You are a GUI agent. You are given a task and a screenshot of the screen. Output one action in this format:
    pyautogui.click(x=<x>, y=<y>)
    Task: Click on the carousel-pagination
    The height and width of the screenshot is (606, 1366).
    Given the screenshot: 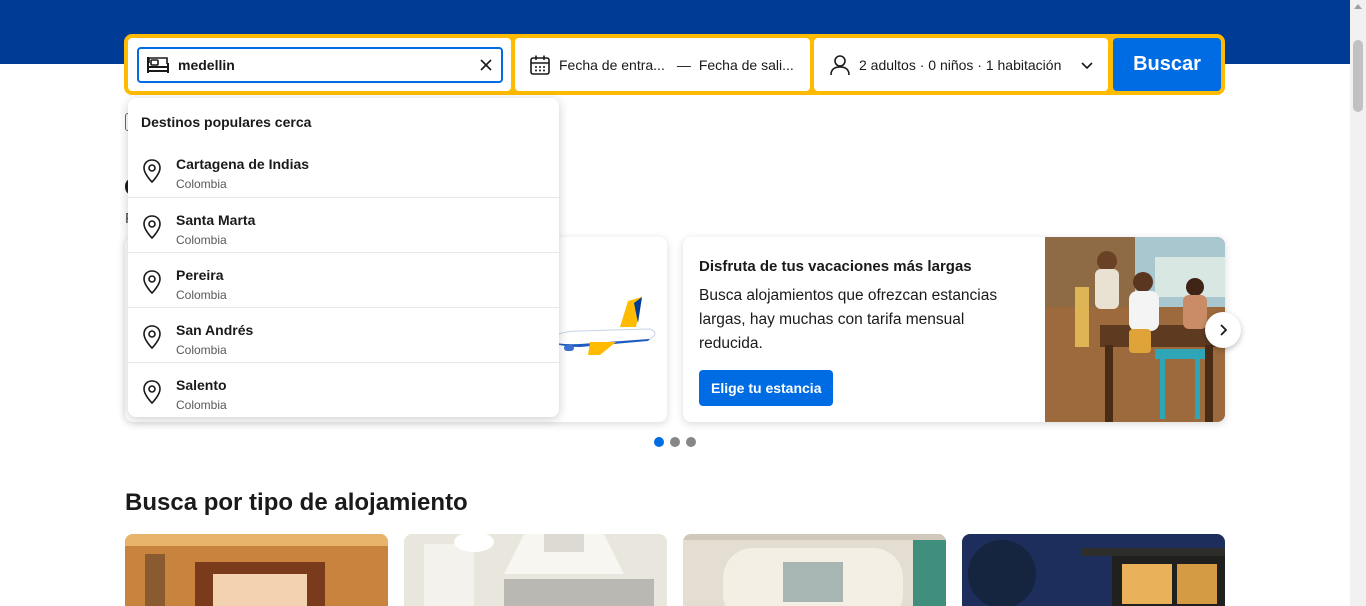 What is the action you would take?
    pyautogui.click(x=675, y=442)
    